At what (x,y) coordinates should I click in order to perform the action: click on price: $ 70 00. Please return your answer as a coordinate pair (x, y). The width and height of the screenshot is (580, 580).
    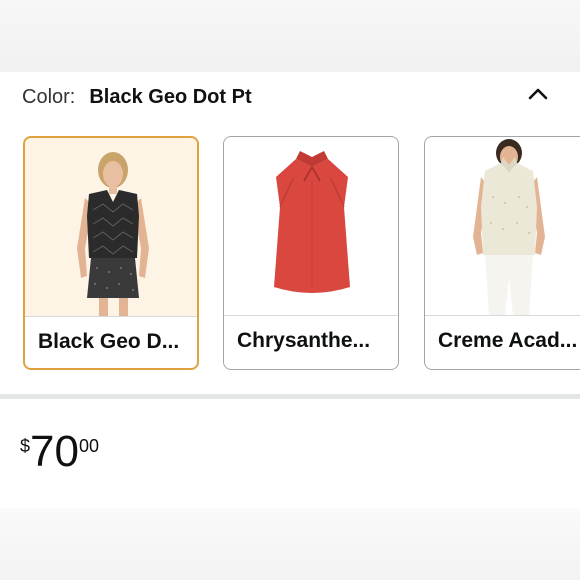
    Looking at the image, I should click on (59, 460).